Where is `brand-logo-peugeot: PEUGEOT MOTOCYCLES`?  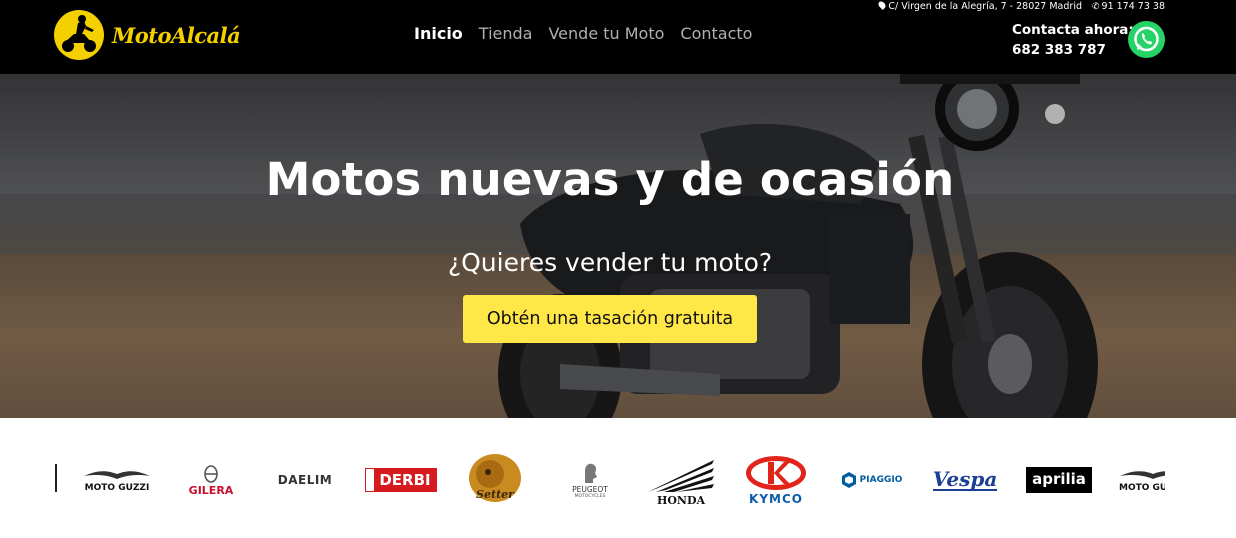 brand-logo-peugeot: PEUGEOT MOTOCYCLES is located at coordinates (590, 480).